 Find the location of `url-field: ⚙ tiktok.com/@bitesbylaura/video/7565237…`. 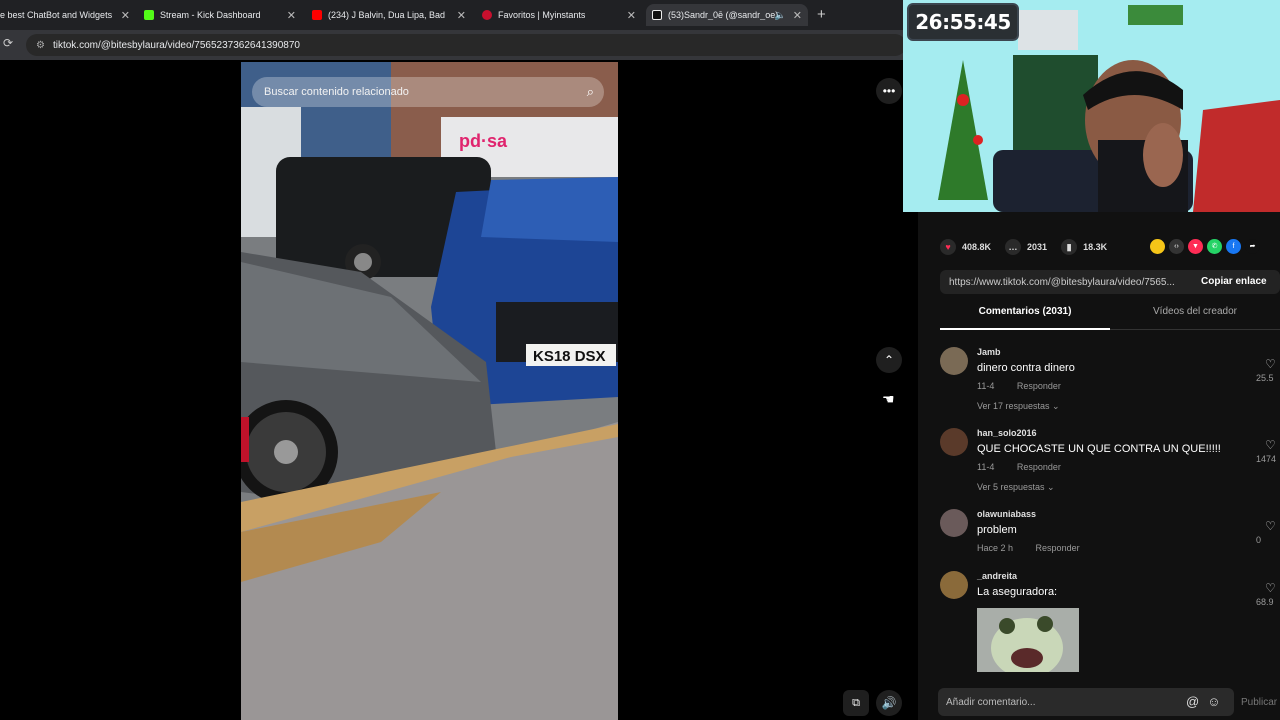

url-field: ⚙ tiktok.com/@bitesbylaura/video/7565237… is located at coordinates (466, 45).